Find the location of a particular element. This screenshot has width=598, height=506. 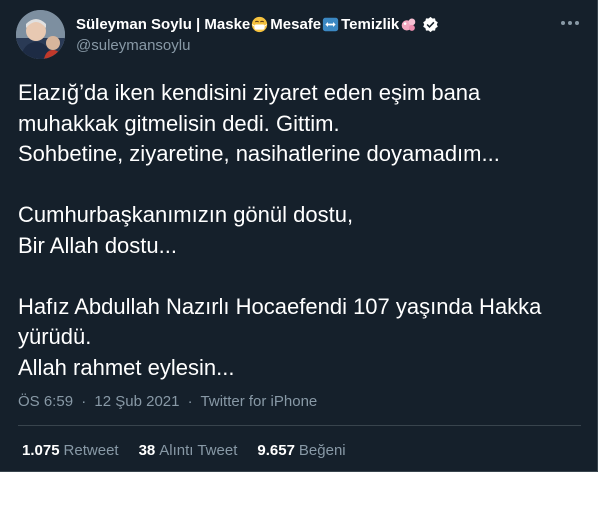

tweet-date: 12 Şub 2021 is located at coordinates (136, 401).